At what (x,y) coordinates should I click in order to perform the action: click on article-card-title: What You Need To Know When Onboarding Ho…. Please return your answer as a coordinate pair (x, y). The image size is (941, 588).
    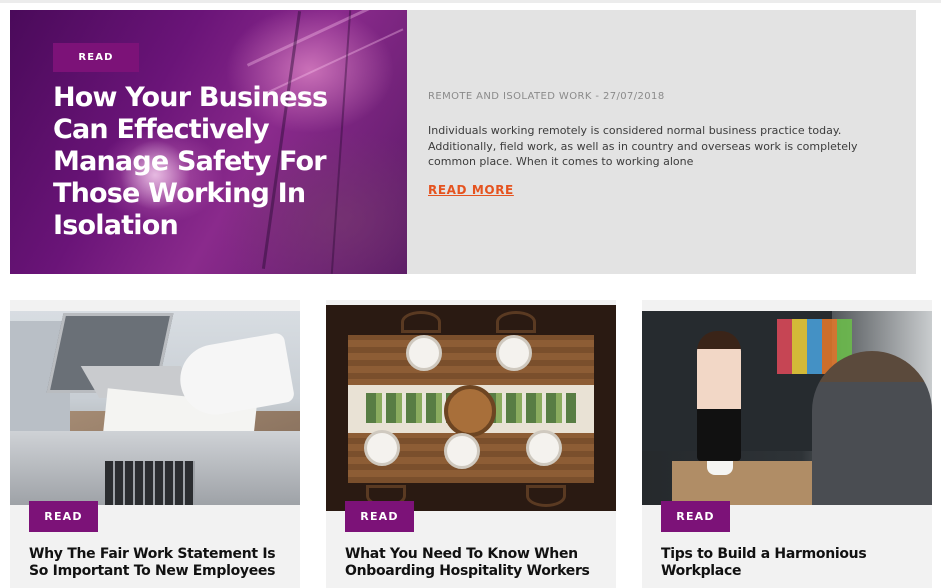
    Looking at the image, I should click on (475, 563).